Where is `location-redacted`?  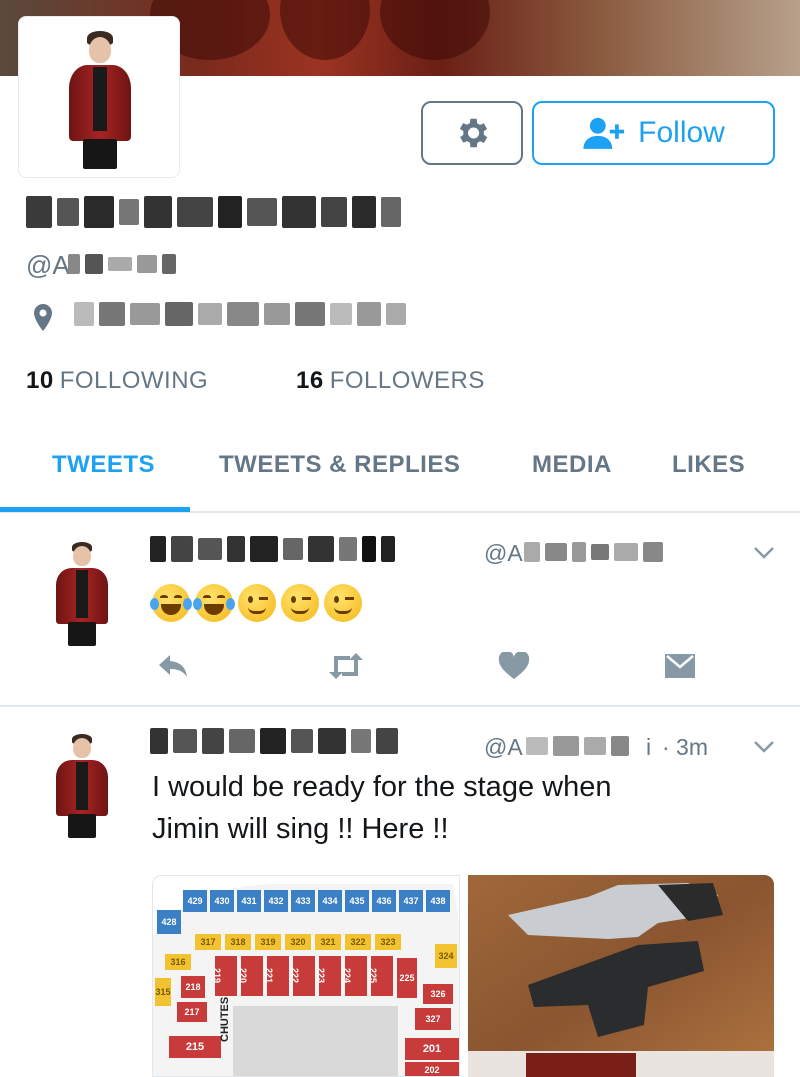 location-redacted is located at coordinates (240, 314).